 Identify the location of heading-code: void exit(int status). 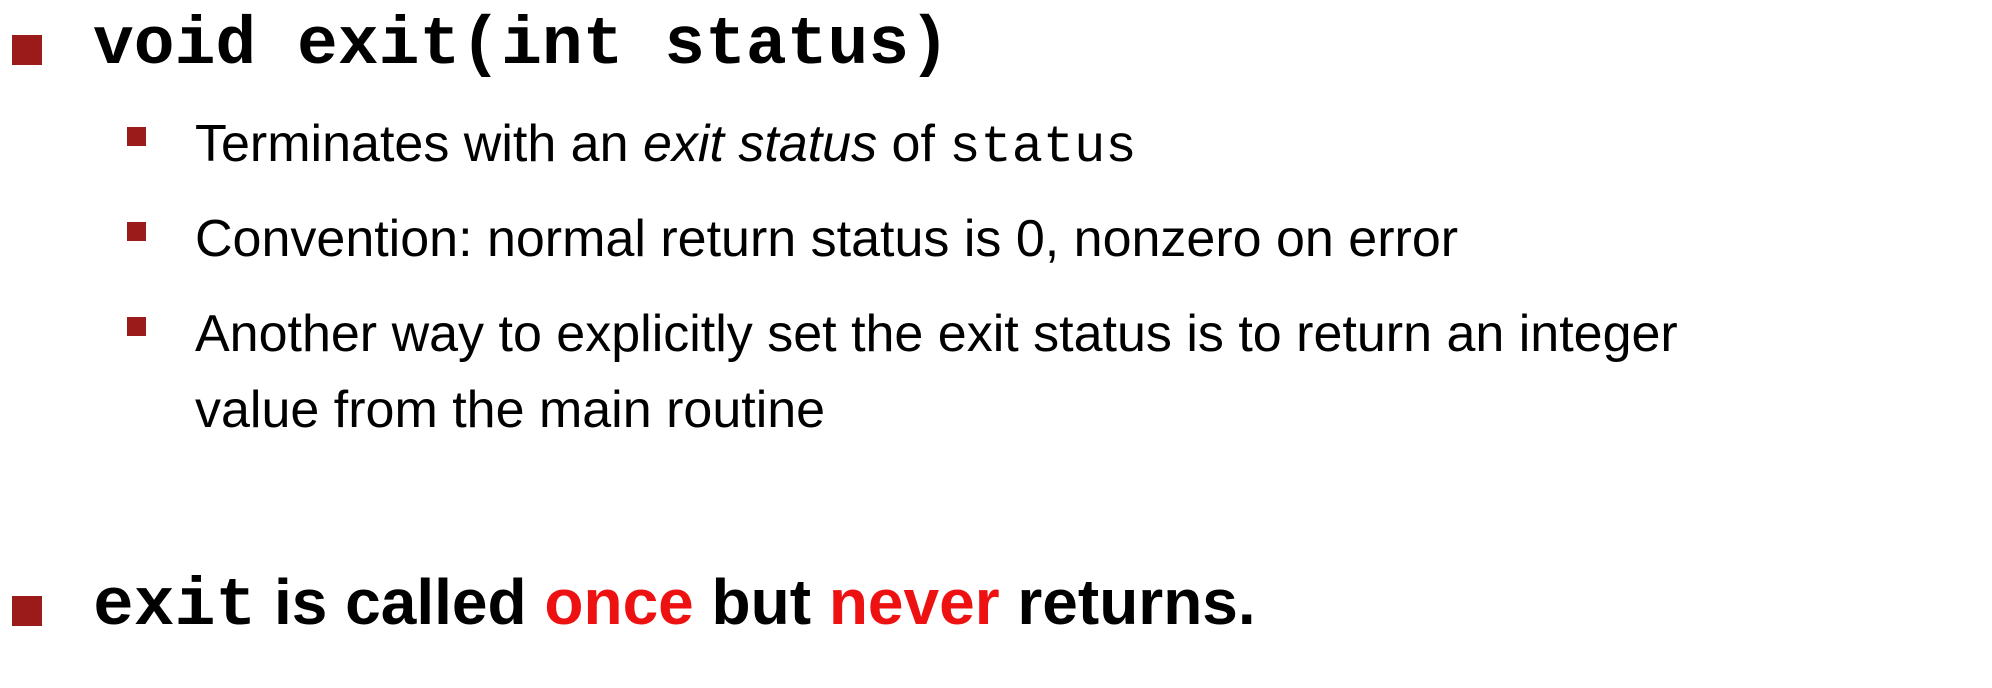
(521, 45).